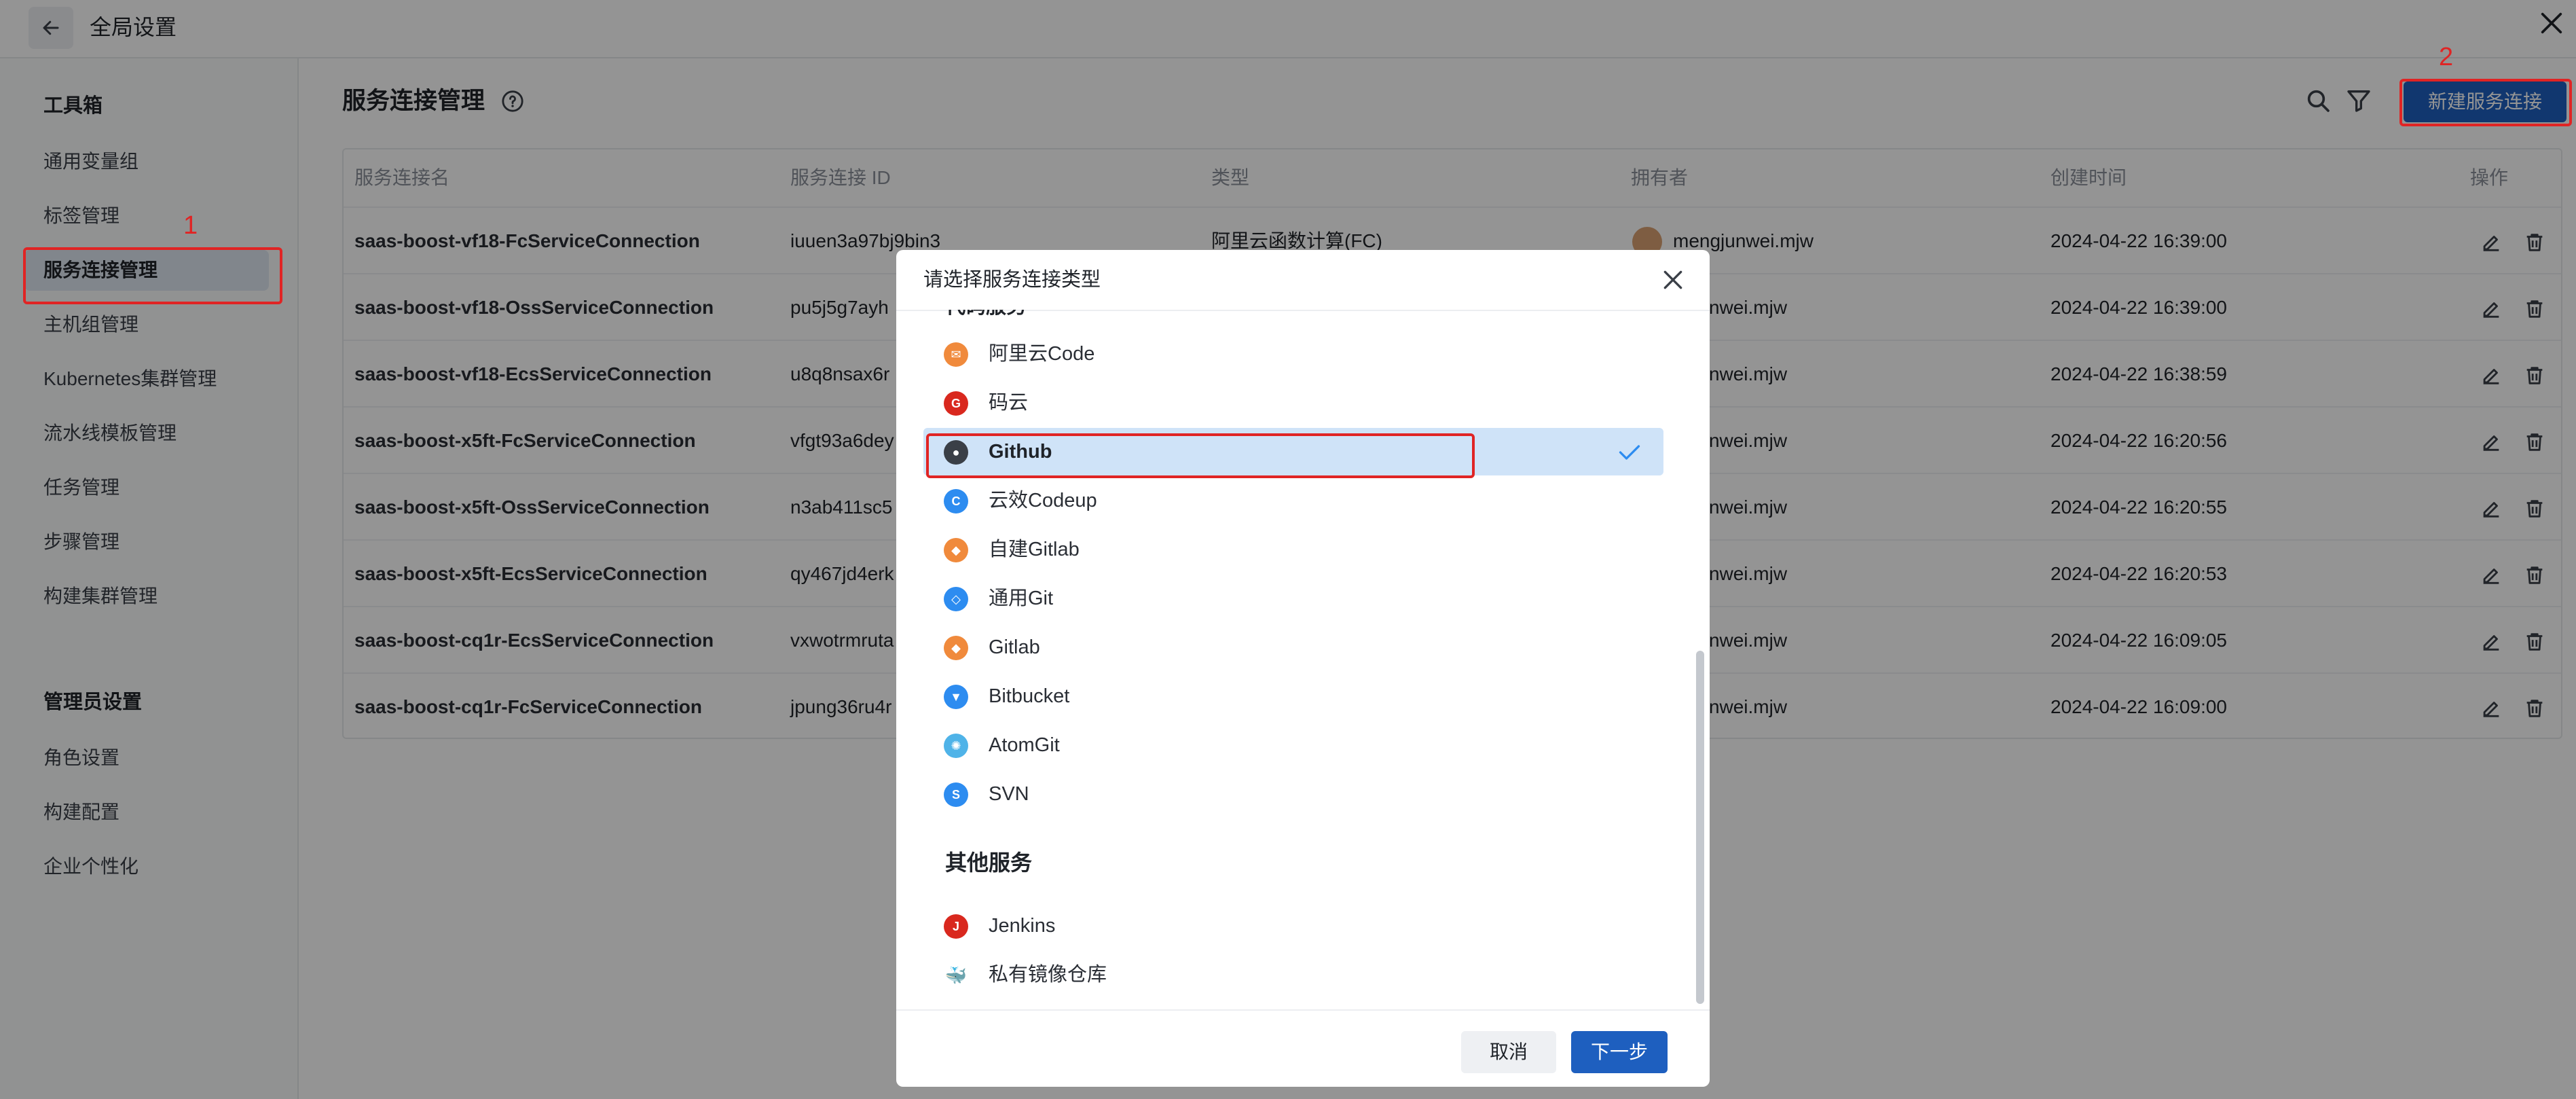 The width and height of the screenshot is (2576, 1099). Describe the element at coordinates (1024, 745) in the screenshot. I see `option-label: AtomGit` at that location.